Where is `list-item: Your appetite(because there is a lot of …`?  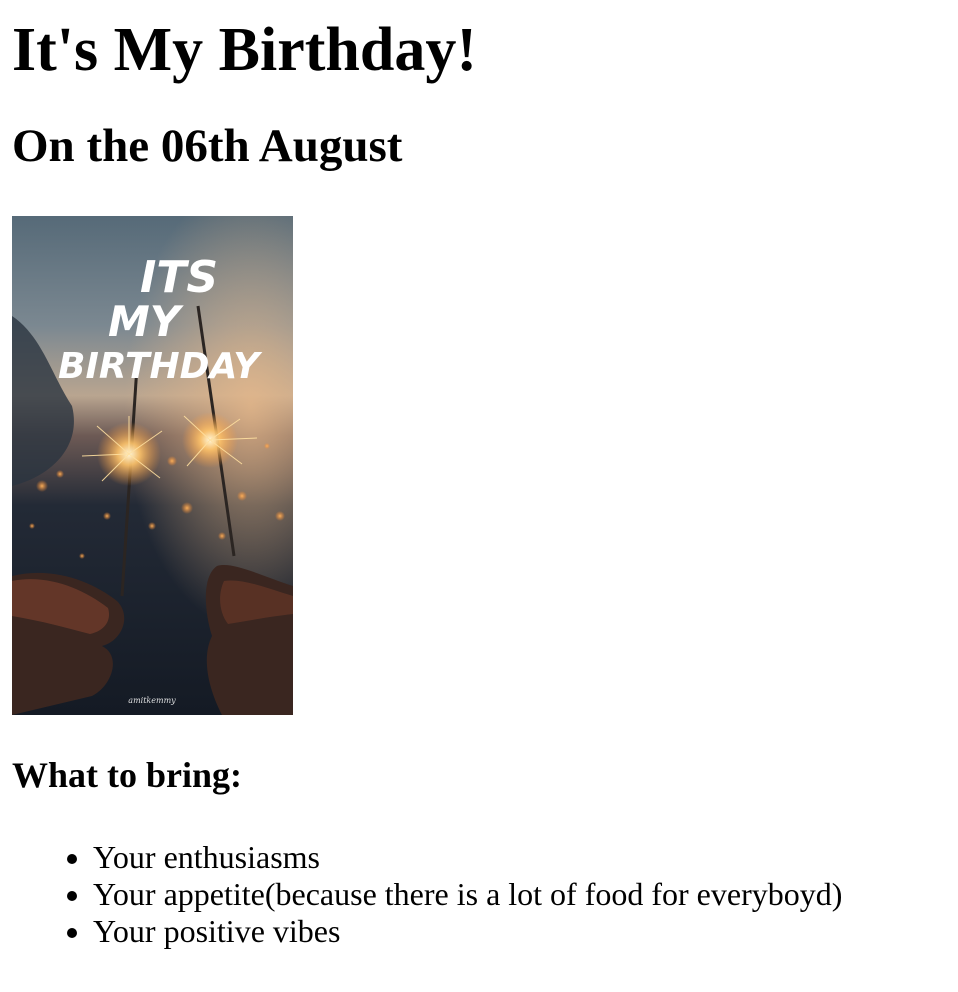
list-item: Your appetite(because there is a lot of … is located at coordinates (519, 894).